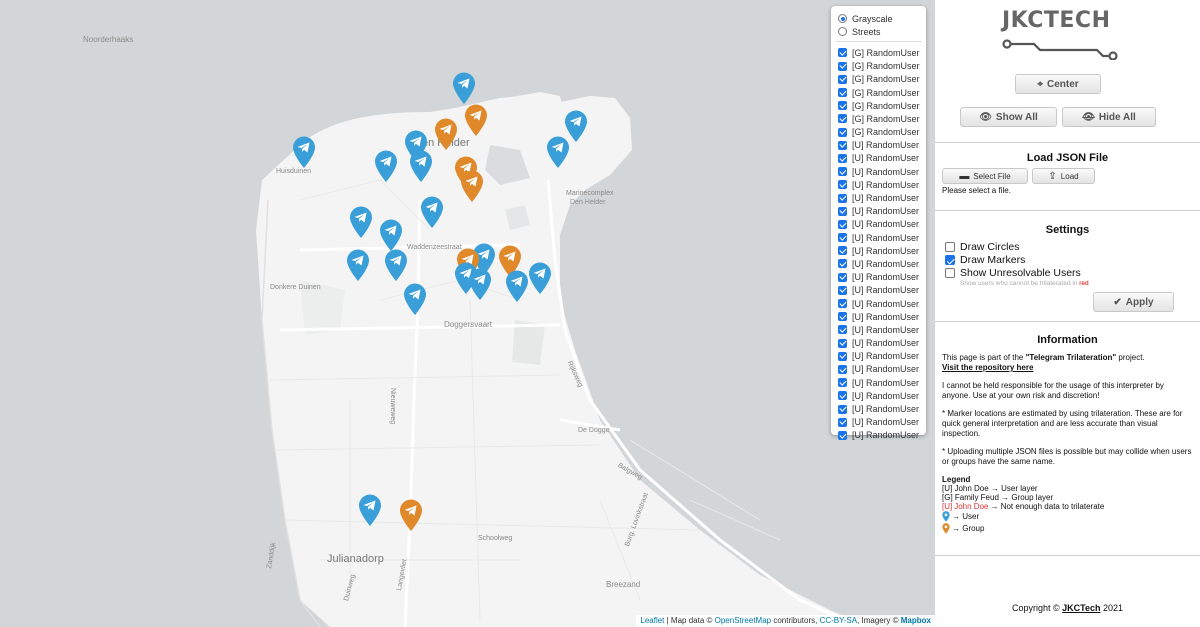 This screenshot has height=627, width=1200. Describe the element at coordinates (950, 260) in the screenshot. I see `draw-markers-checkbox` at that location.